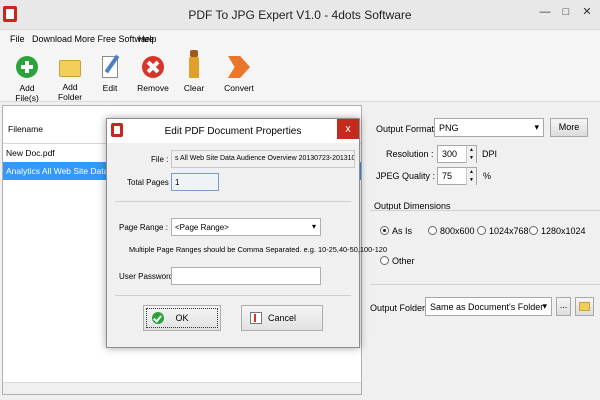 The width and height of the screenshot is (600, 400). I want to click on cancel-button: Cancel, so click(282, 318).